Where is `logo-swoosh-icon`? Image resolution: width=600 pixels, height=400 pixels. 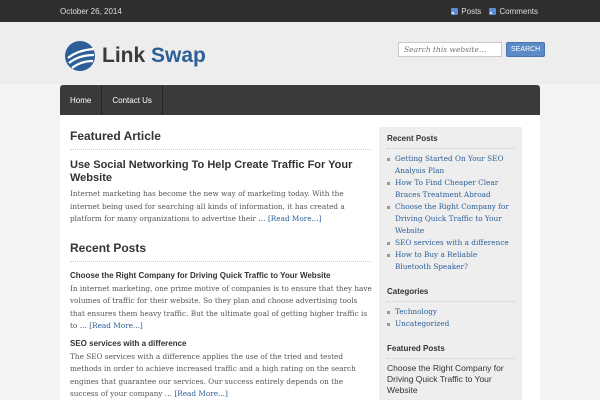
logo-swoosh-icon is located at coordinates (80, 56).